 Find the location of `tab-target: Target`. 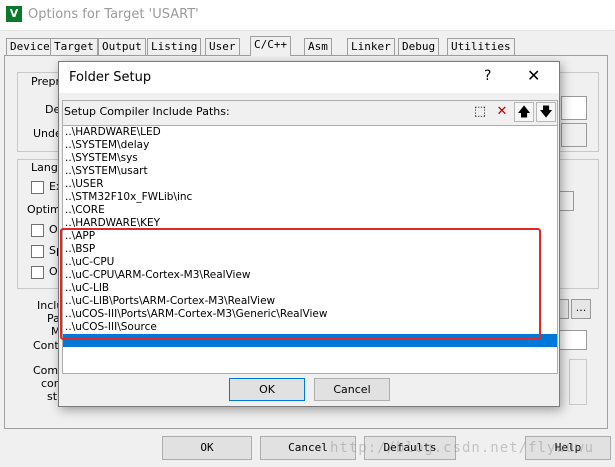

tab-target: Target is located at coordinates (74, 46).